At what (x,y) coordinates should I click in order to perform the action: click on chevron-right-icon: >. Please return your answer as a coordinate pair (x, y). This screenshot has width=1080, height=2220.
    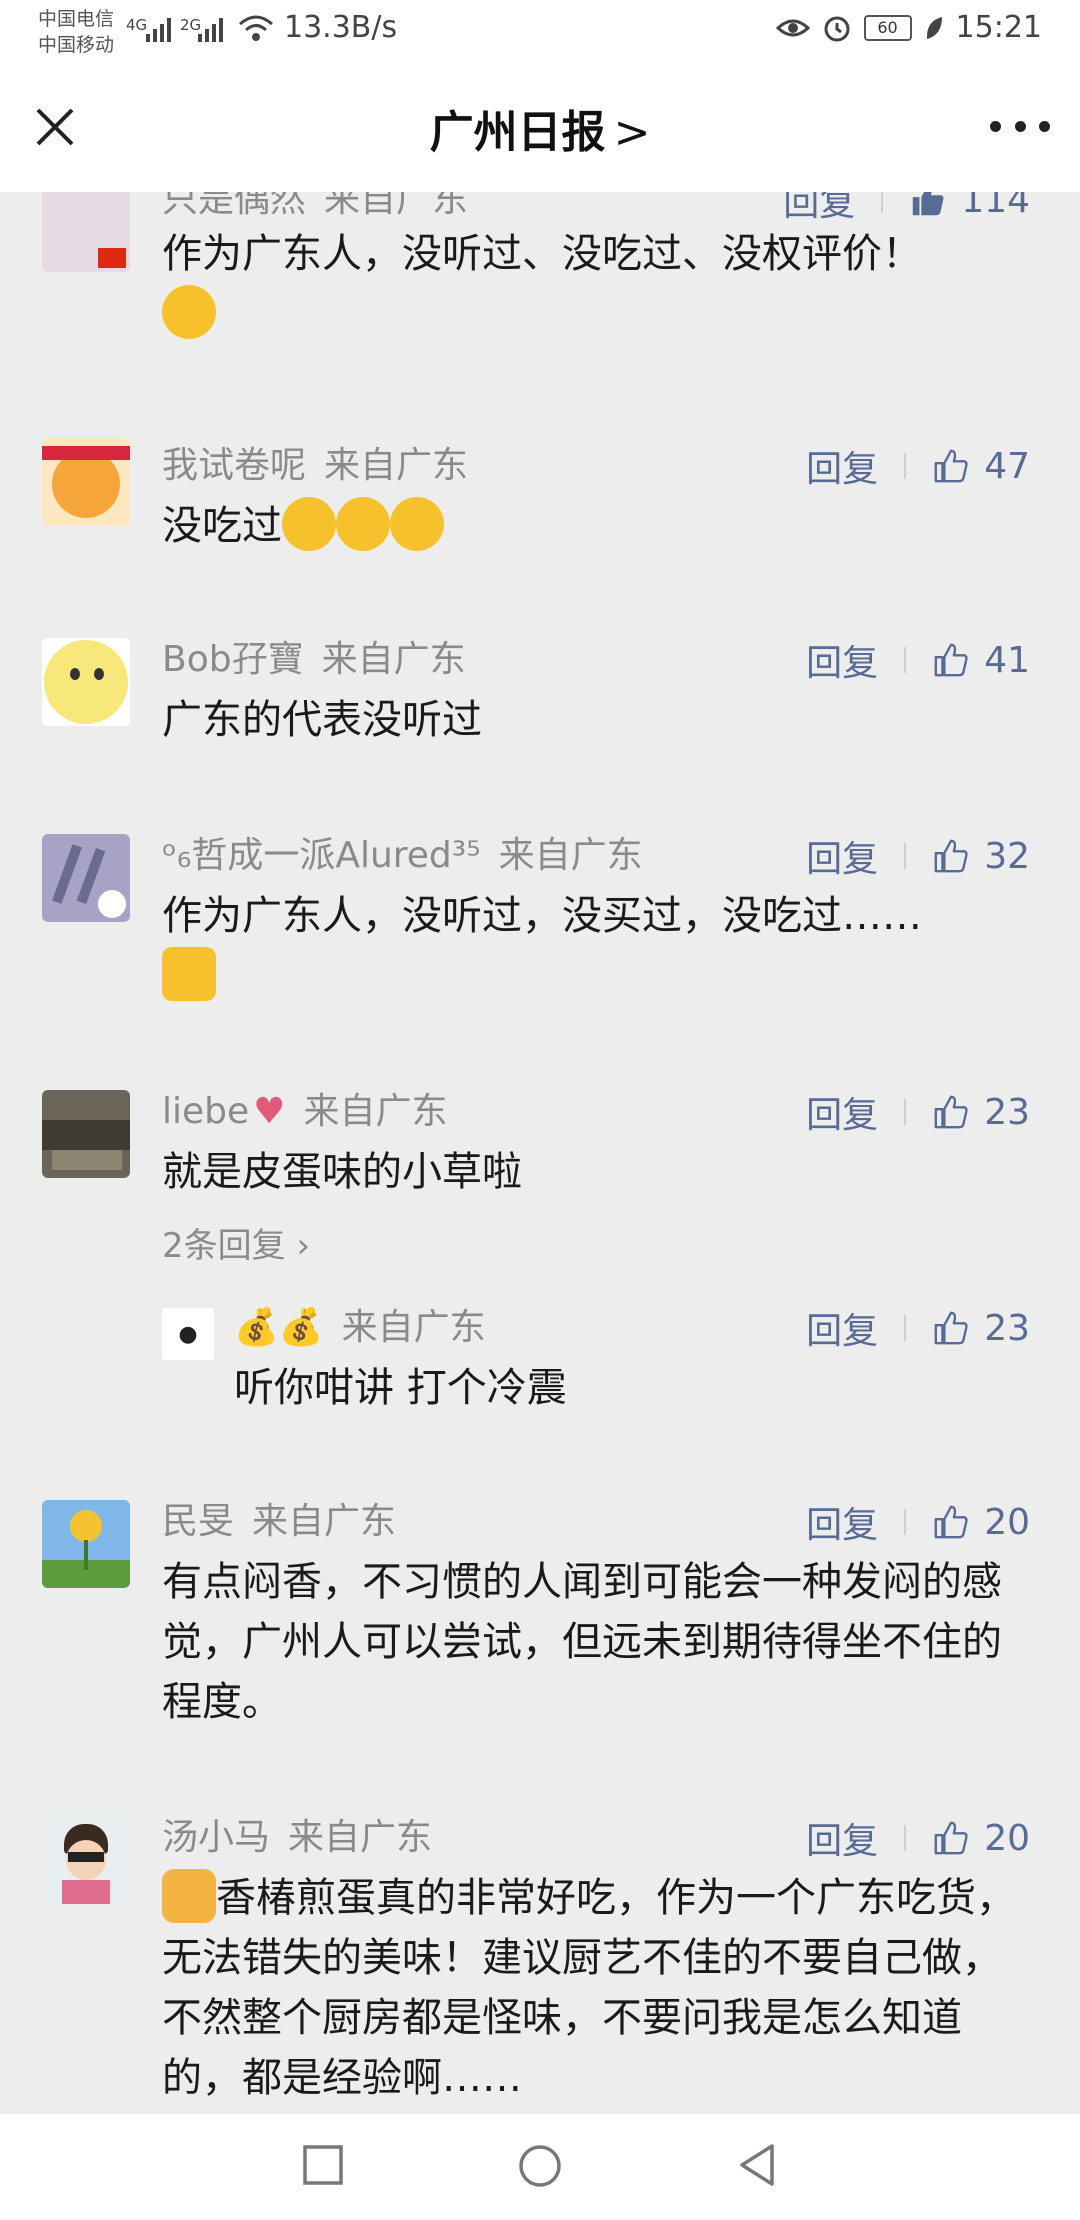
    Looking at the image, I should click on (632, 132).